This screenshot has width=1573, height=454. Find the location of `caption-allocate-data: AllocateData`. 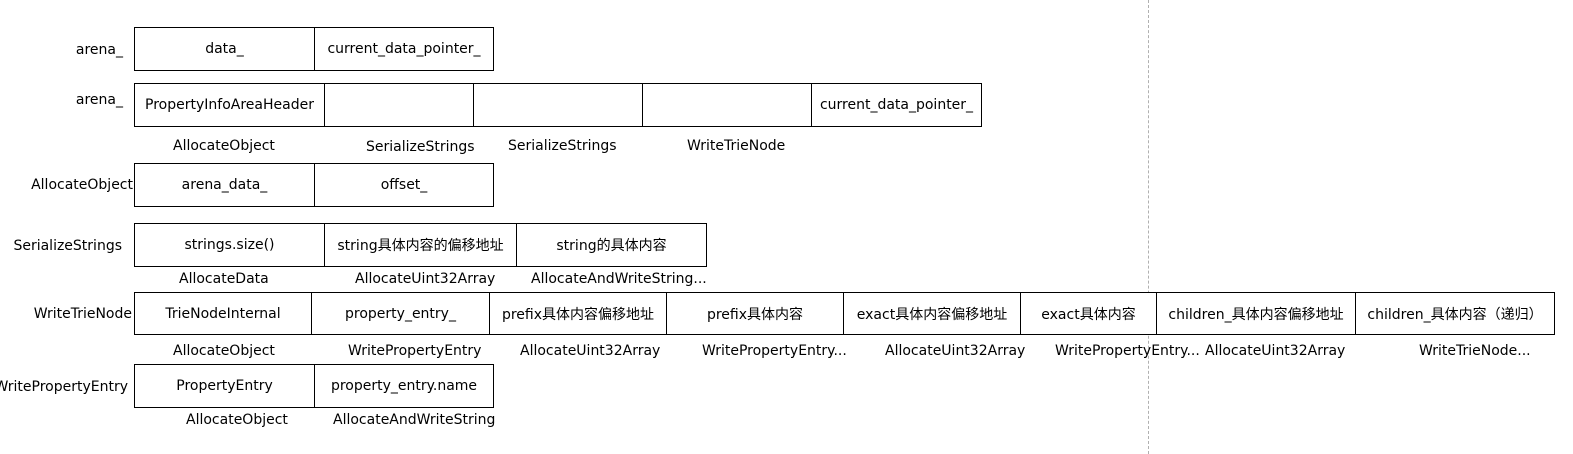

caption-allocate-data: AllocateData is located at coordinates (224, 279).